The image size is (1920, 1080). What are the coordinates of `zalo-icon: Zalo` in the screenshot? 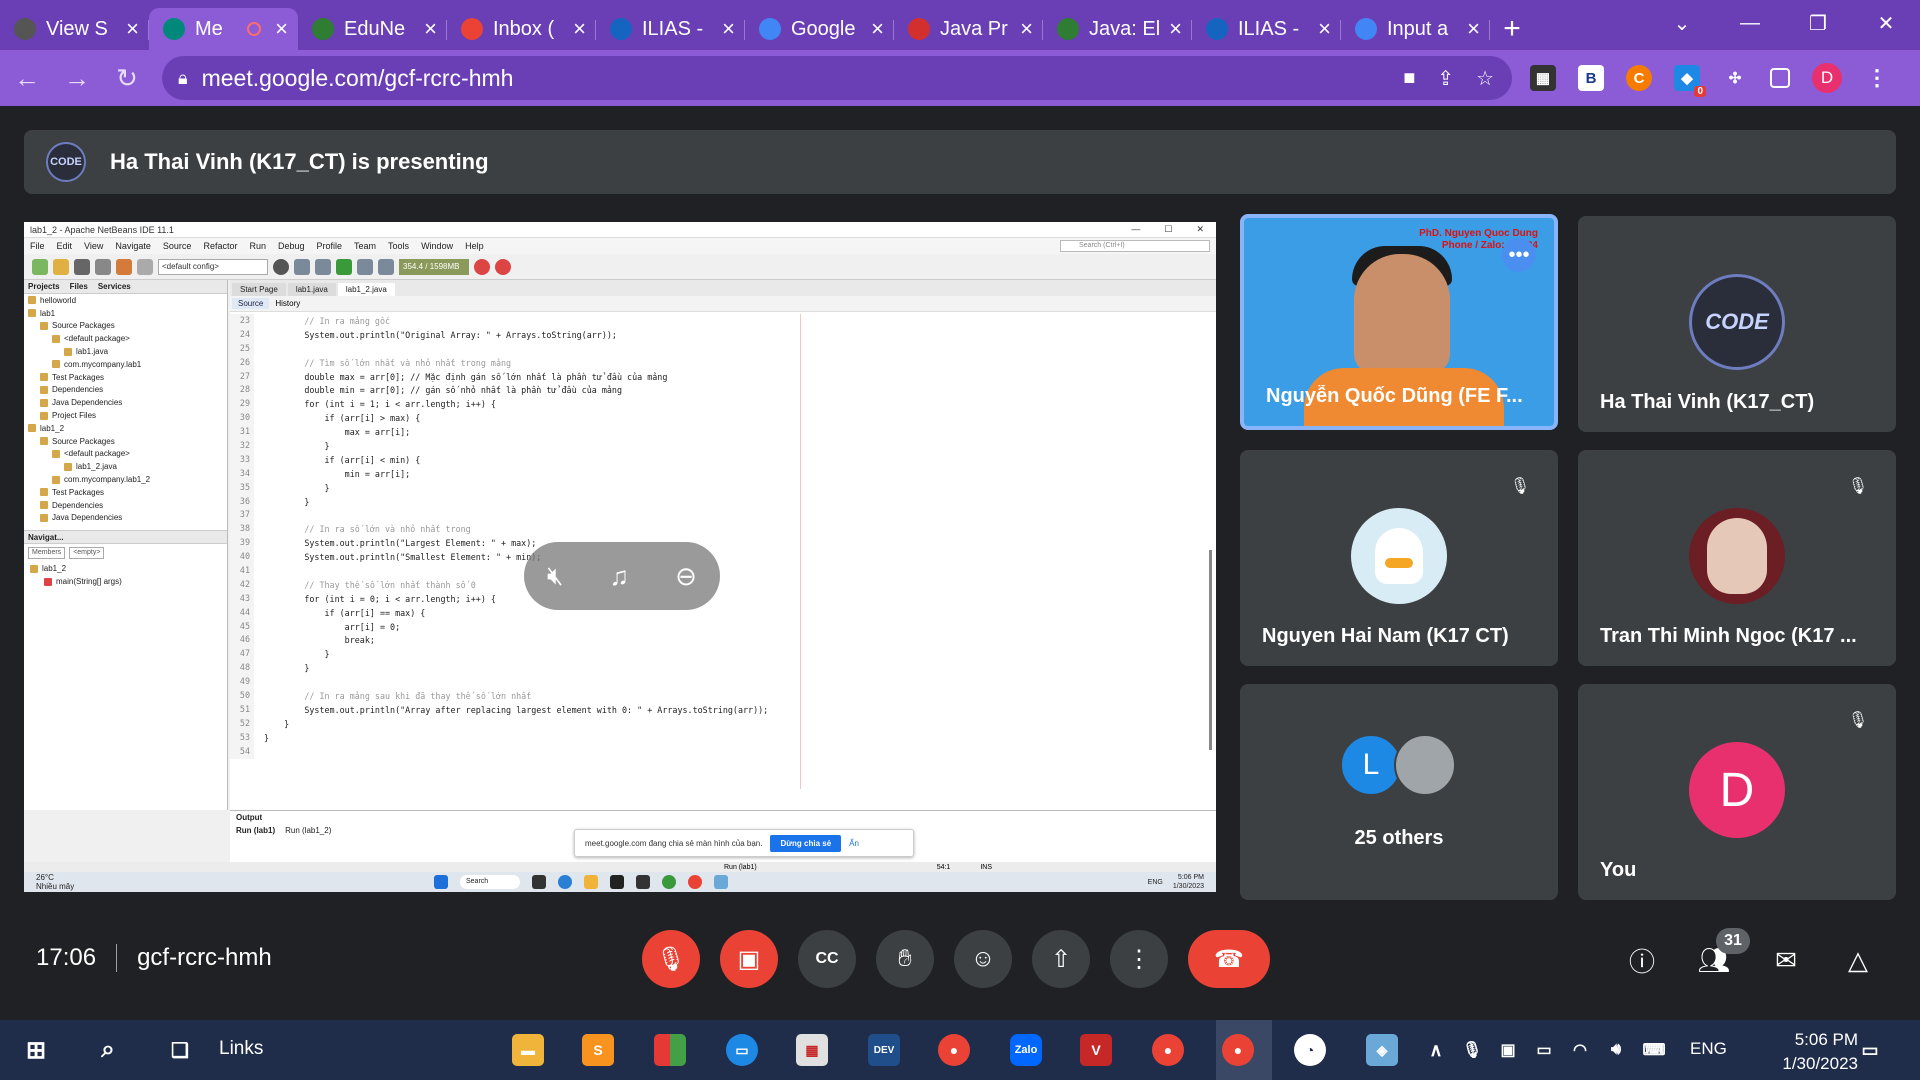 It's located at (1026, 1050).